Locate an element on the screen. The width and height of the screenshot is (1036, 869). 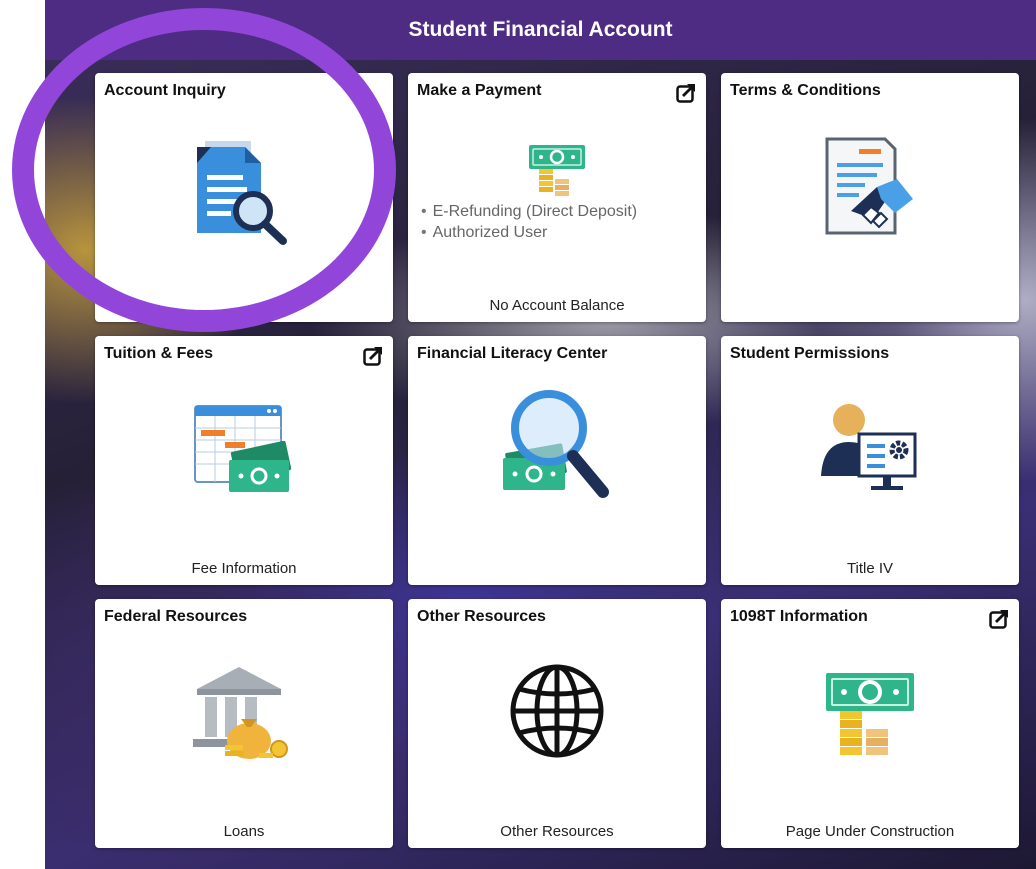
tile-make-payment: Make a Payment E-Refunding is located at coordinates (557, 197).